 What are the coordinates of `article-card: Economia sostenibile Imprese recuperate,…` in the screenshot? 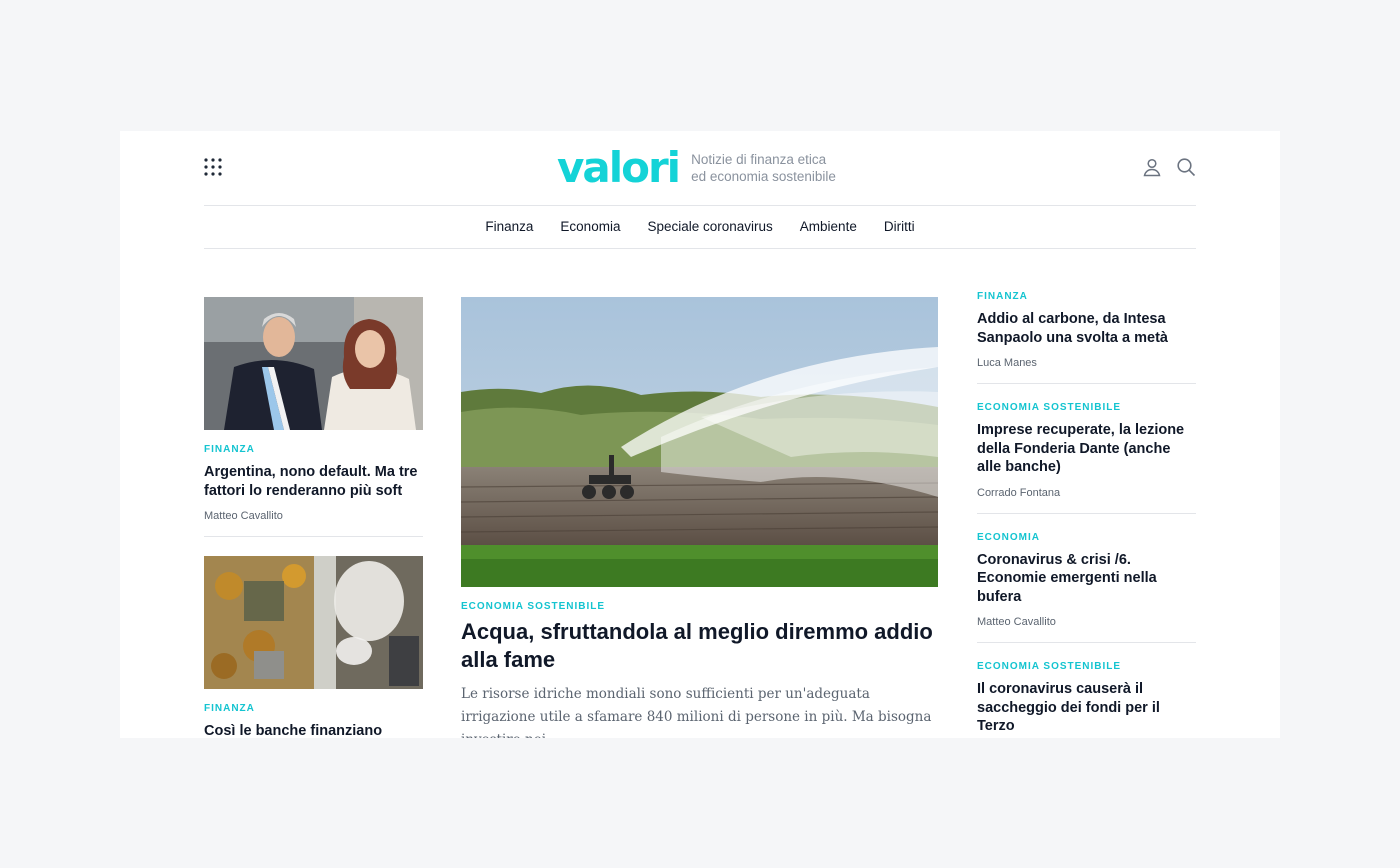 It's located at (1086, 449).